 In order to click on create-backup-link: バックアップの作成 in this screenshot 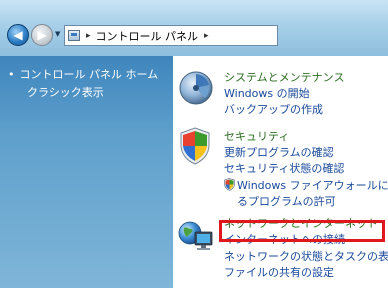, I will do `click(273, 109)`.